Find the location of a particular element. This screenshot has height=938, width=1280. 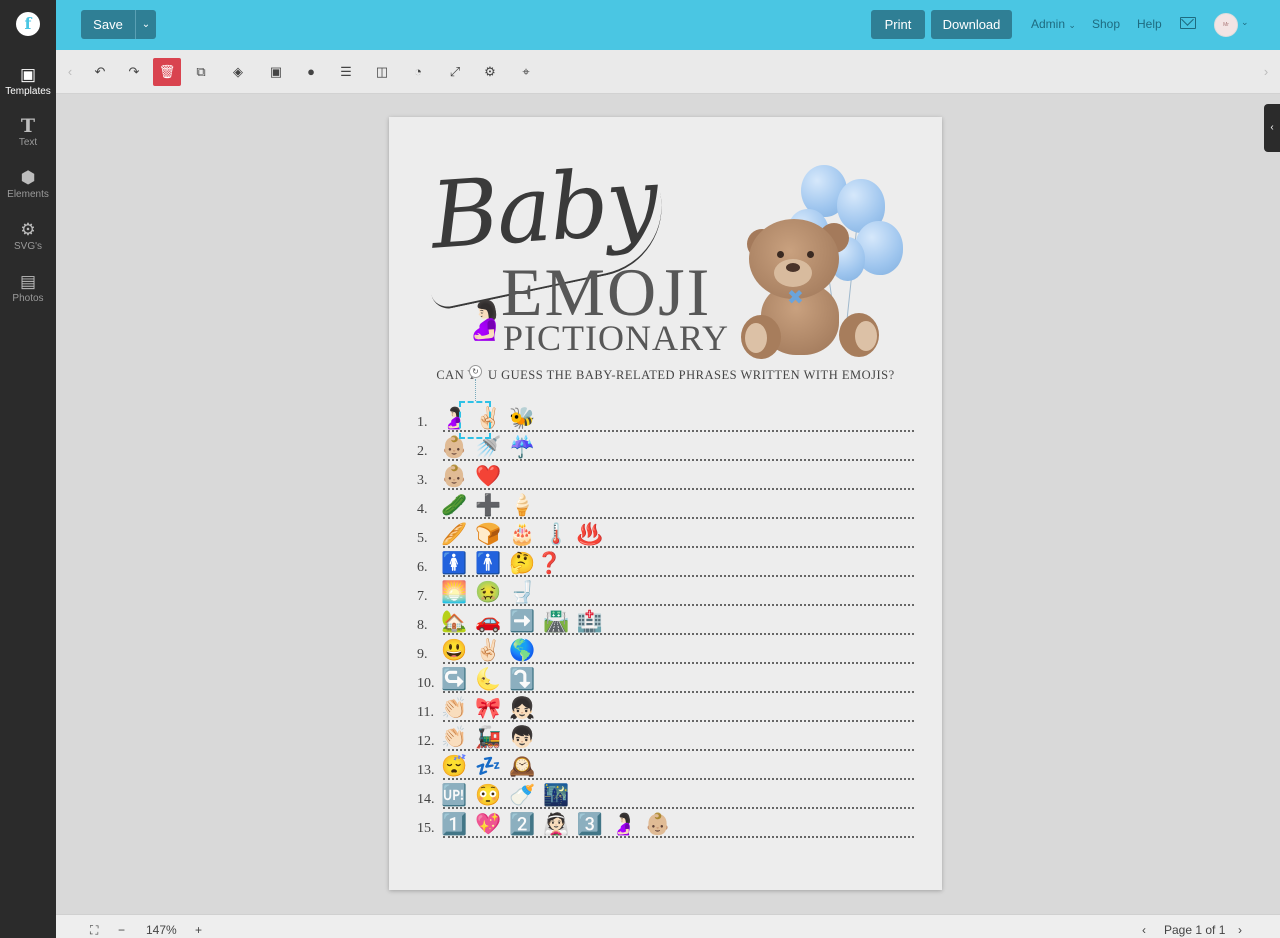

admin-menu: Admin ⌄ is located at coordinates (1053, 24).